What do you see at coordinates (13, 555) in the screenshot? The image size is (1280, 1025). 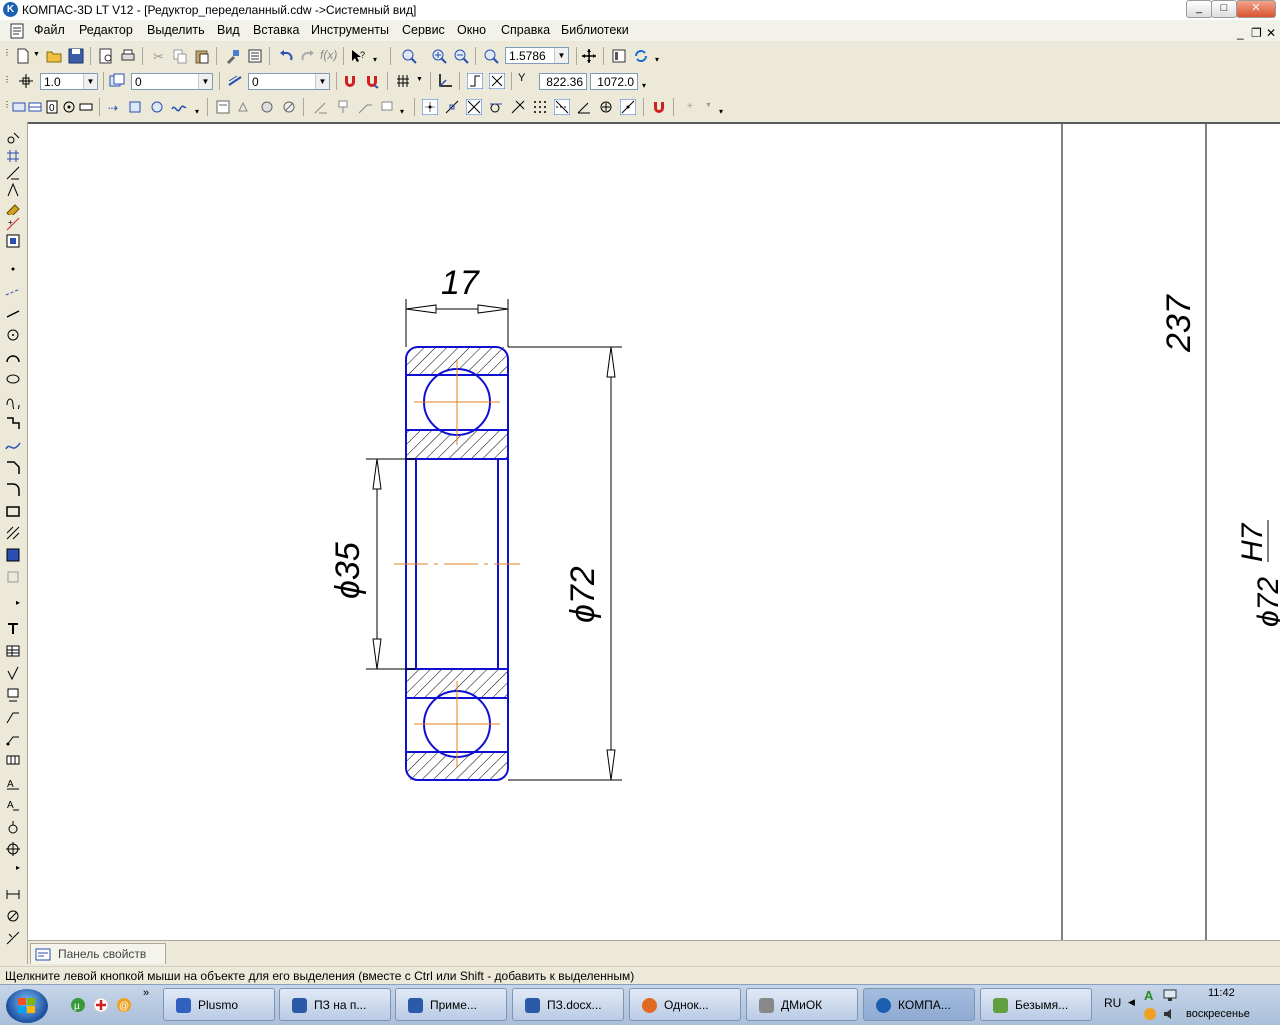 I see `fill-tool-icon` at bounding box center [13, 555].